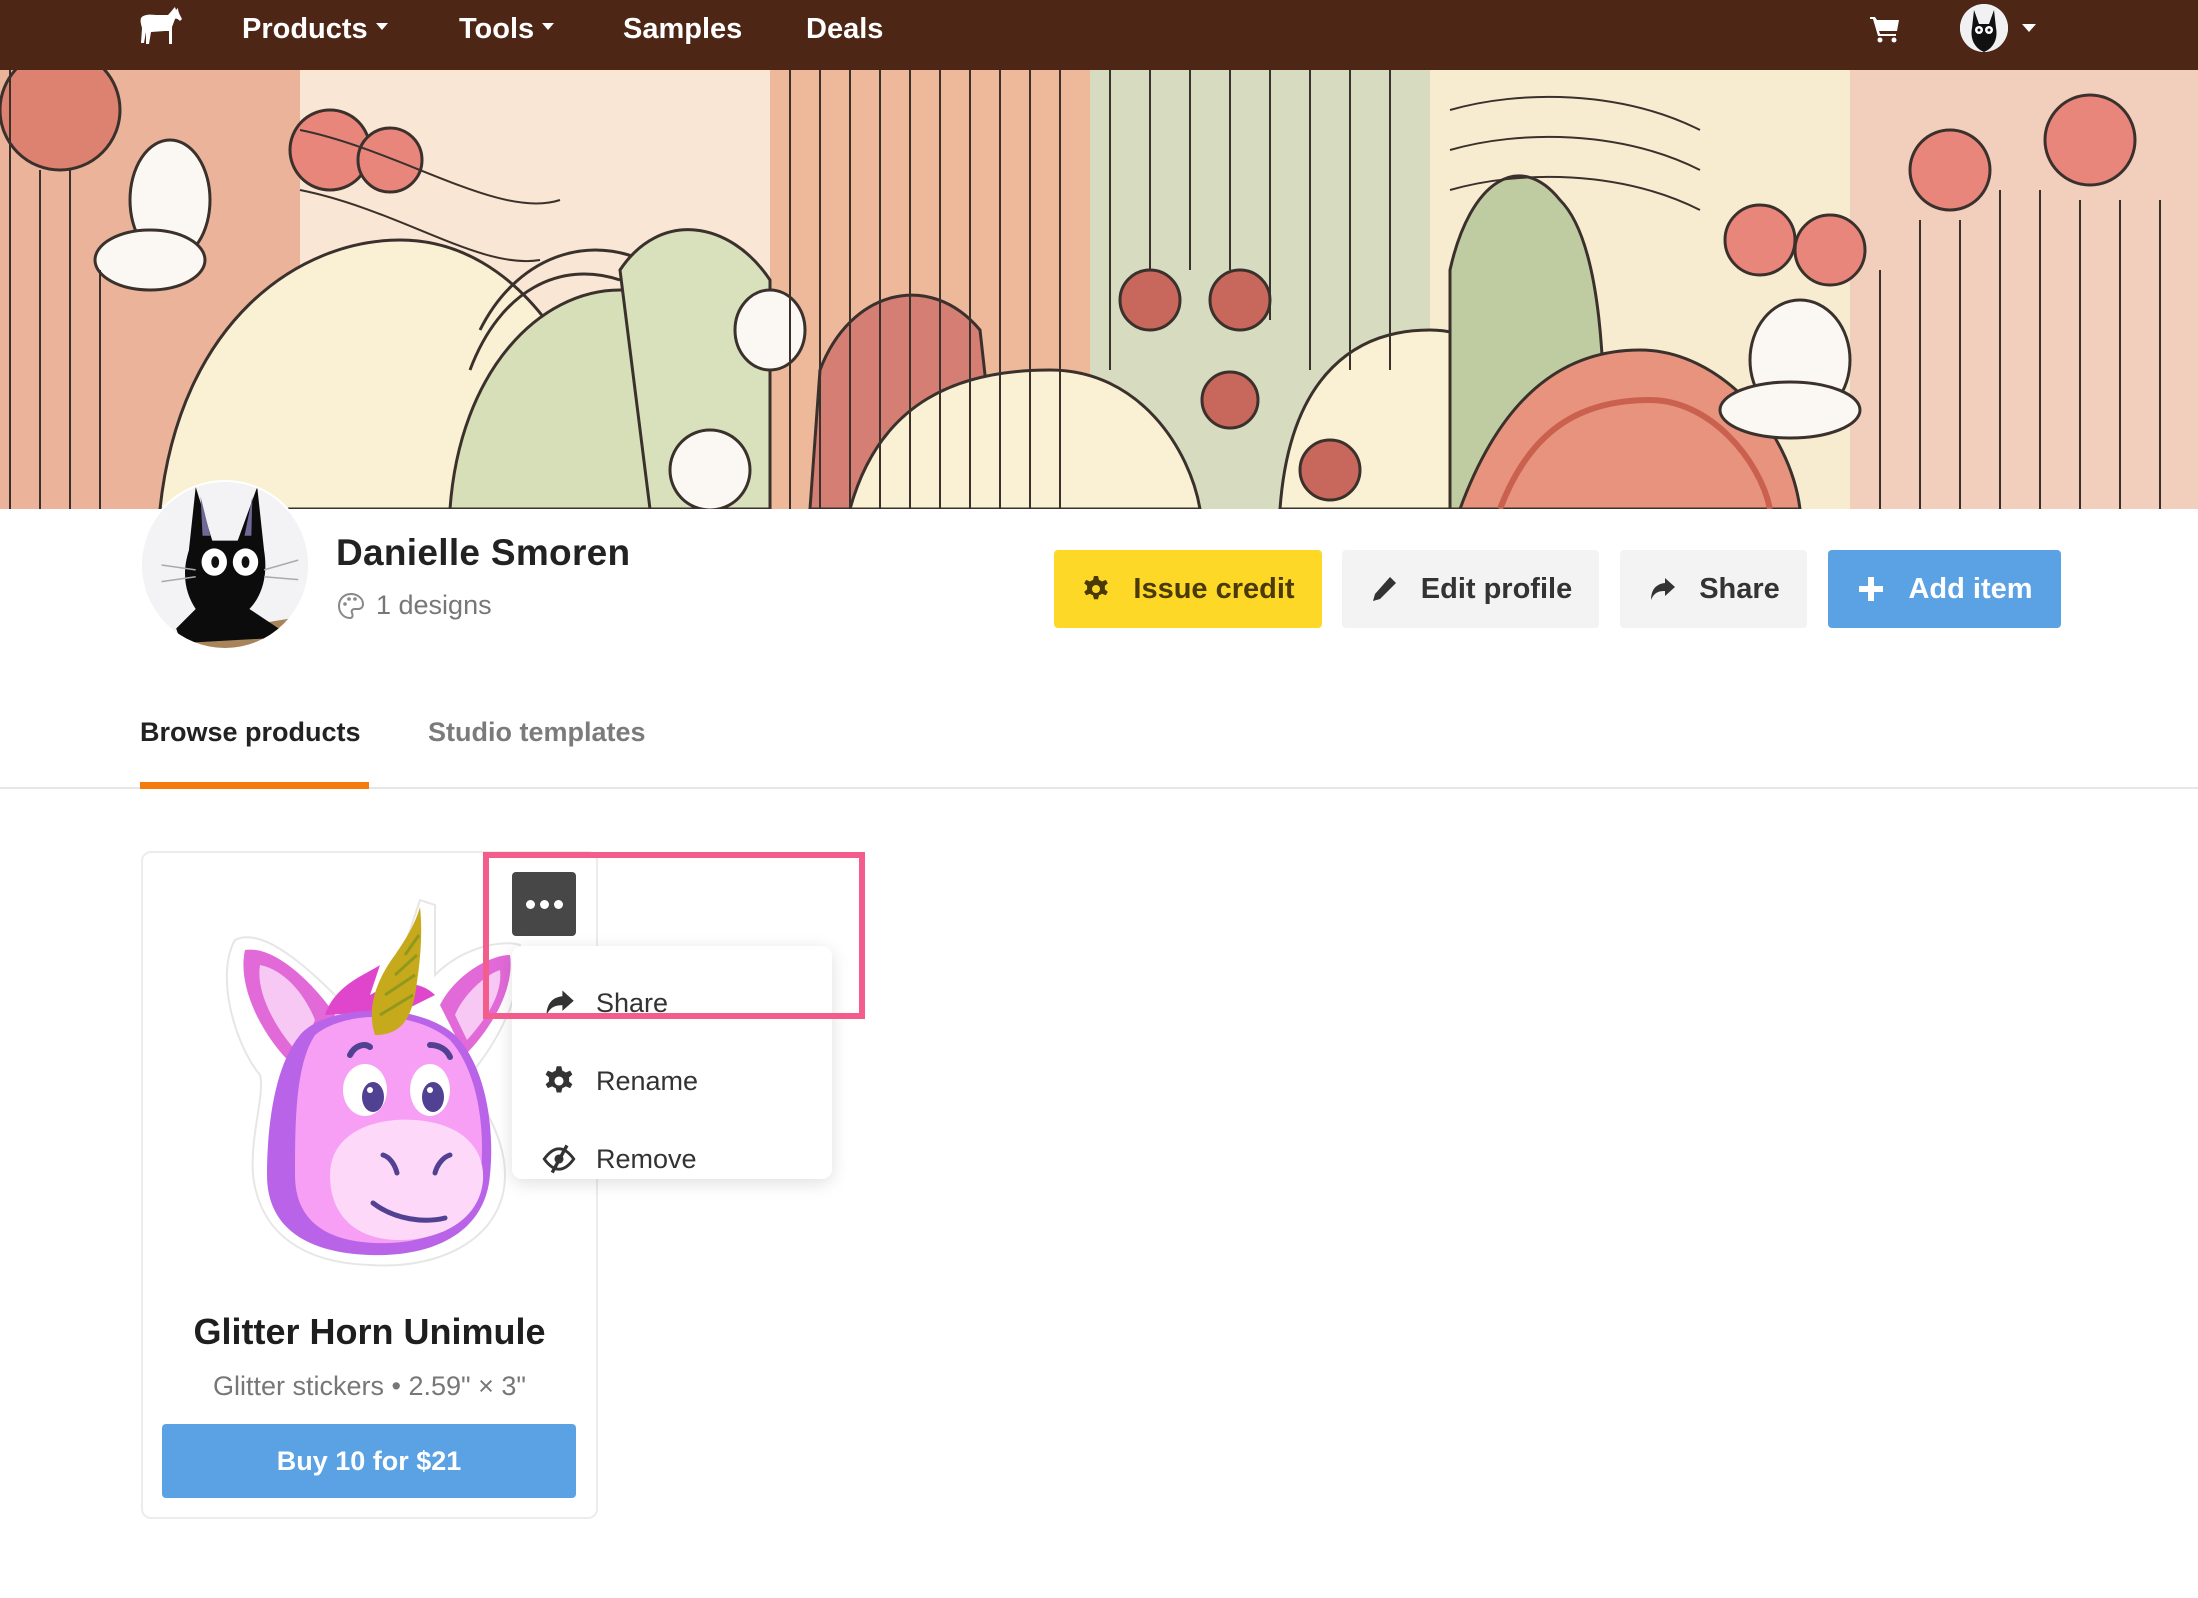 This screenshot has height=1598, width=2198. What do you see at coordinates (559, 1159) in the screenshot?
I see `eye-slash-icon` at bounding box center [559, 1159].